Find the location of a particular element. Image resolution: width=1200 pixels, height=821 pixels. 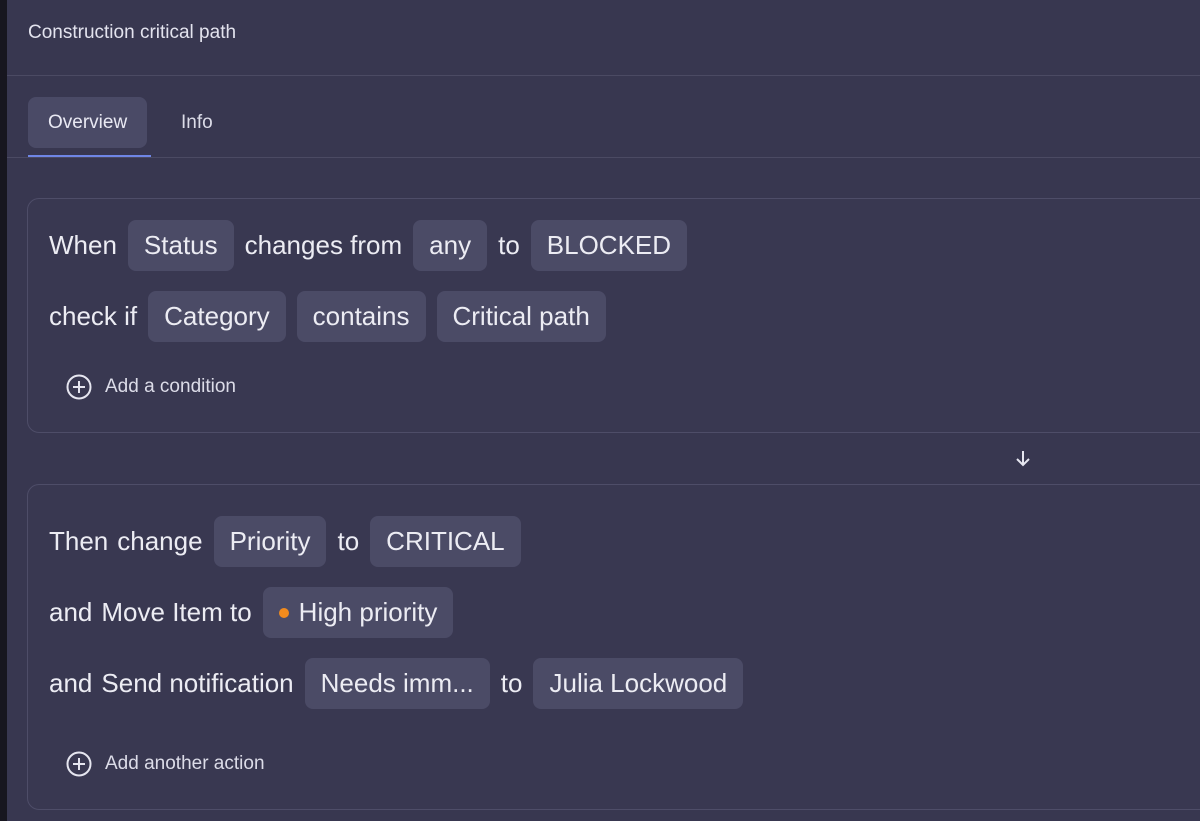

action-field-pill: Priority is located at coordinates (270, 541).